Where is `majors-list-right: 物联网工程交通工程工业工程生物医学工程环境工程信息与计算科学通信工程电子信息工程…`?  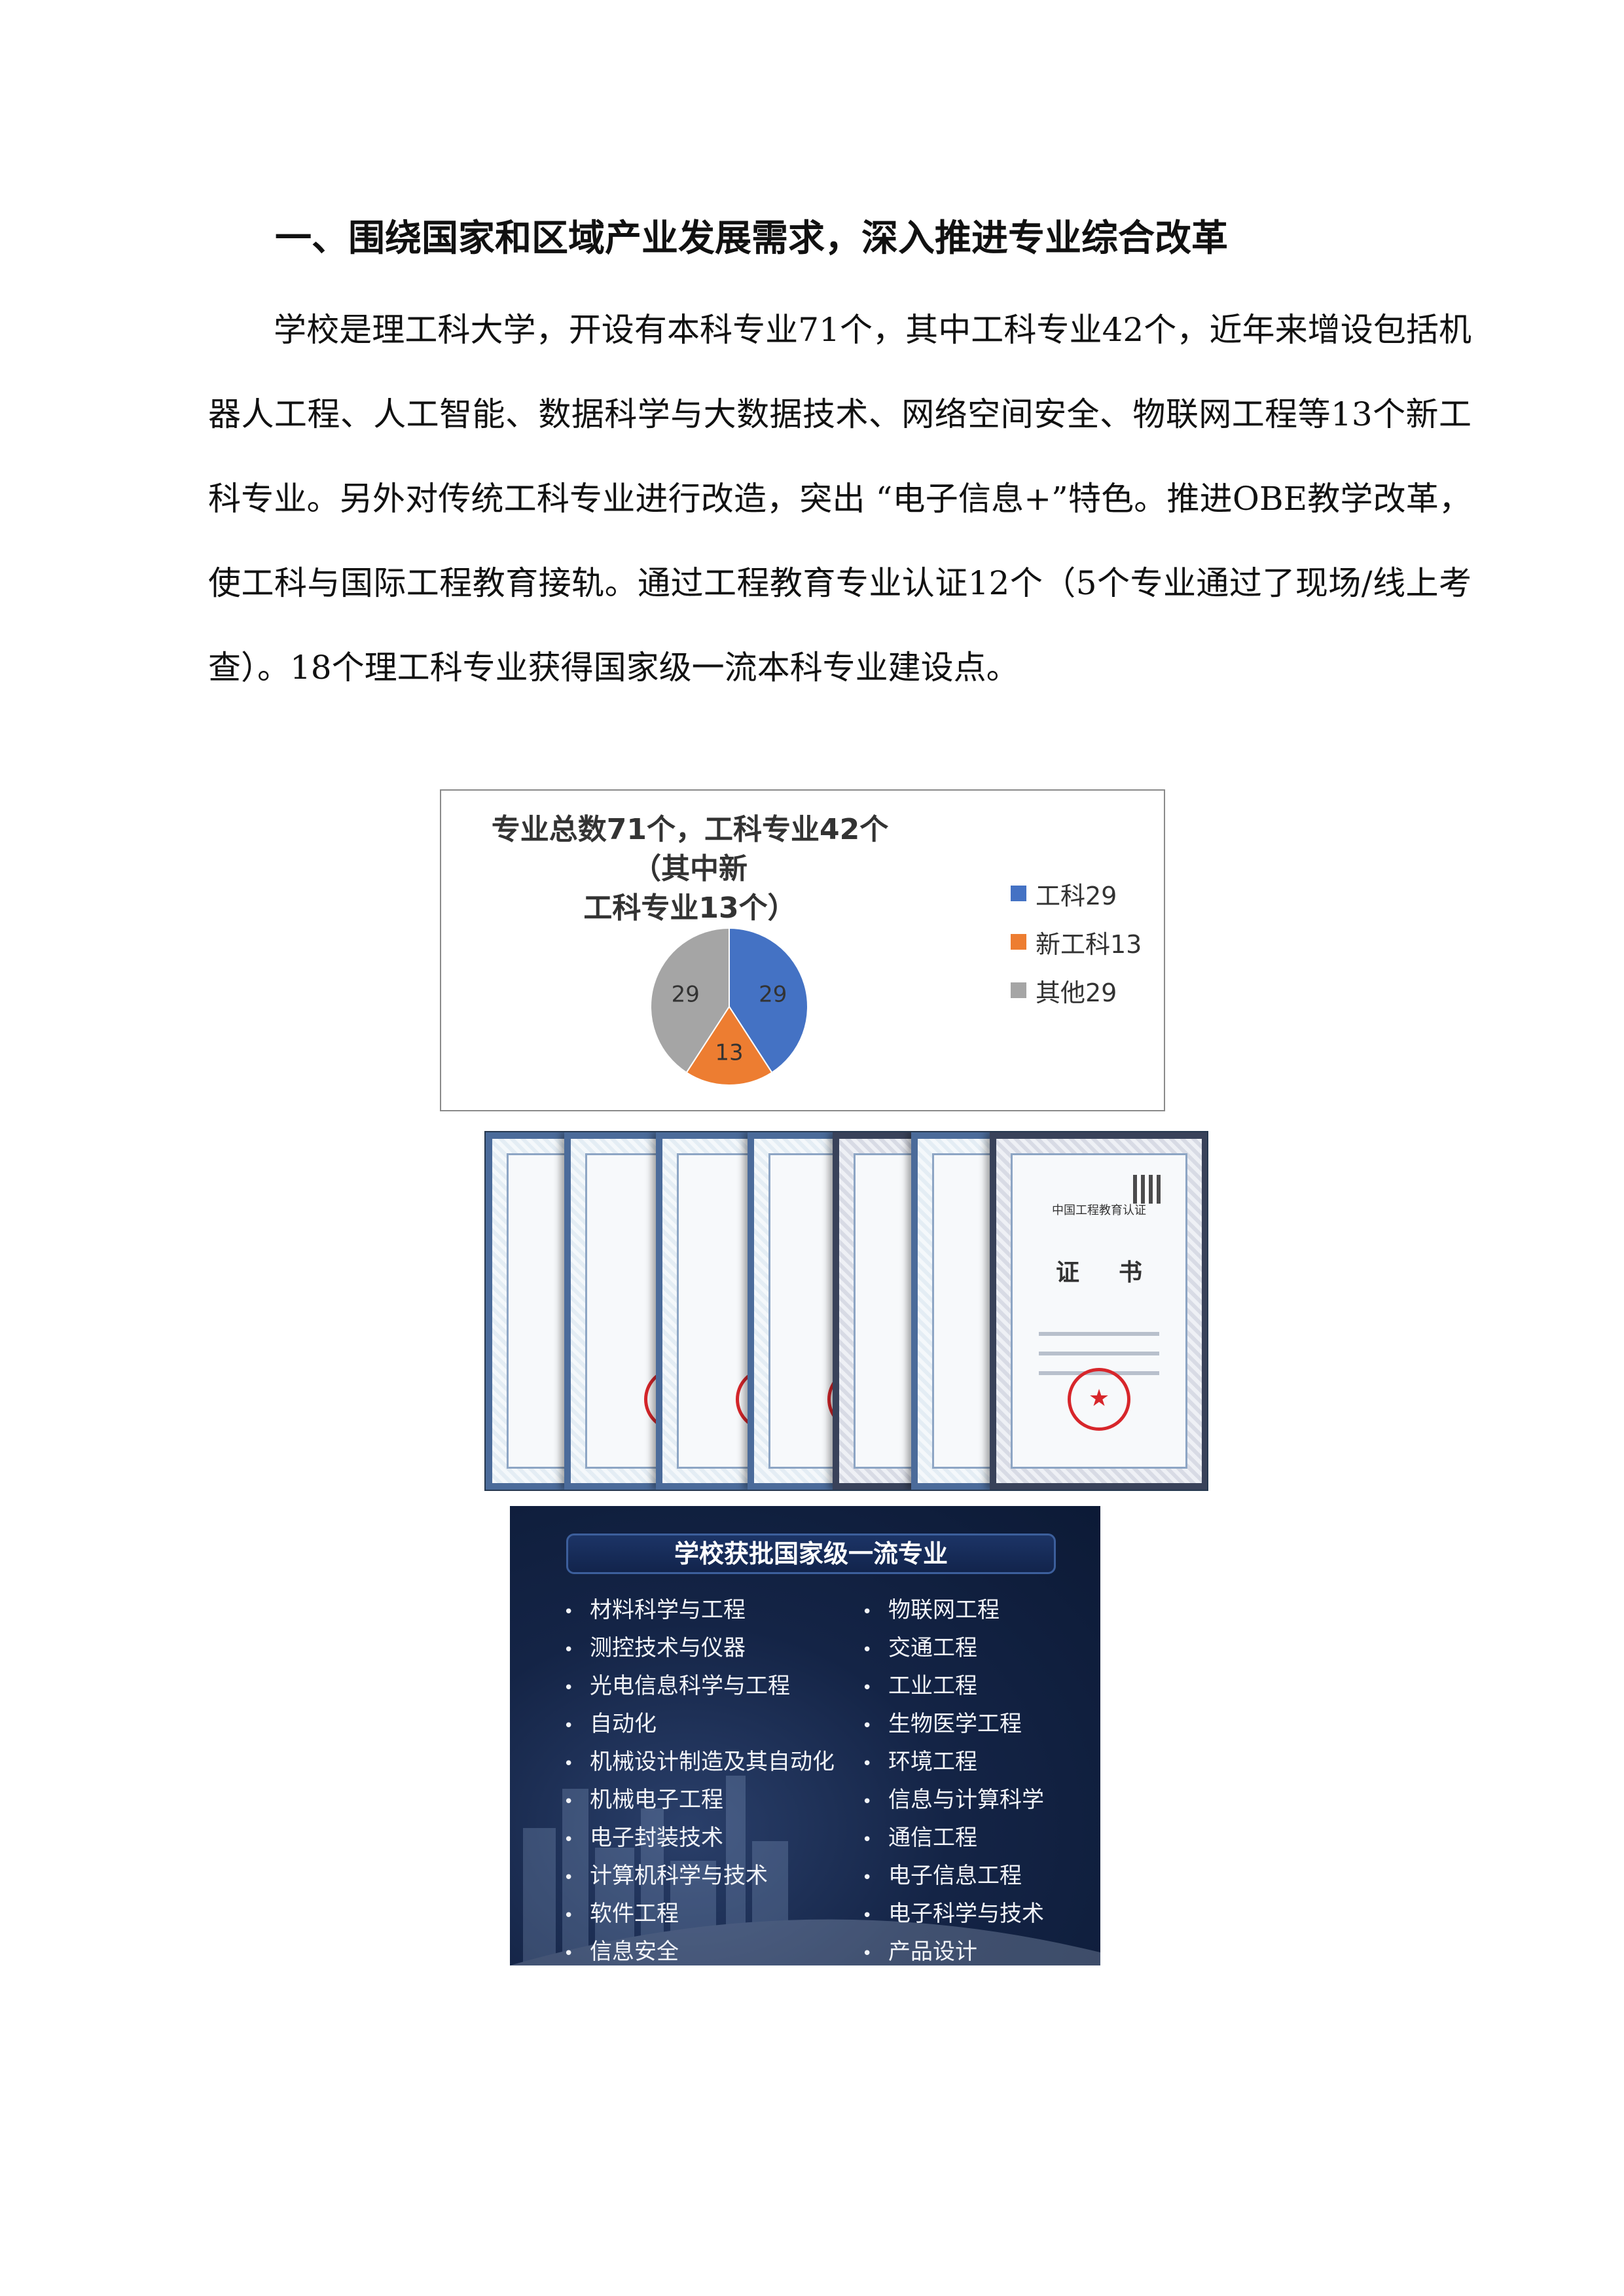
majors-list-right: 物联网工程交通工程工业工程生物医学工程环境工程信息与计算科学通信工程电子信息工程… is located at coordinates (953, 1778).